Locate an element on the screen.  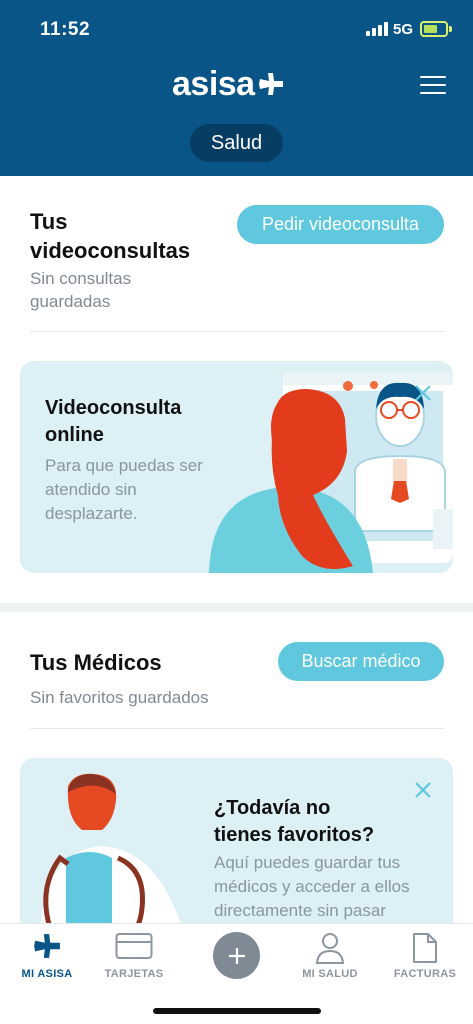
tab-label: MI SALUD is located at coordinates (330, 974).